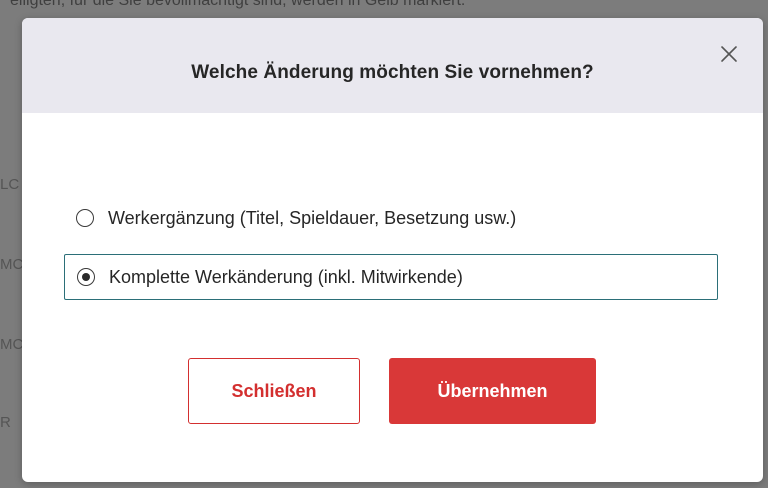 The height and width of the screenshot is (488, 768). I want to click on background-fragment: LC, so click(10, 184).